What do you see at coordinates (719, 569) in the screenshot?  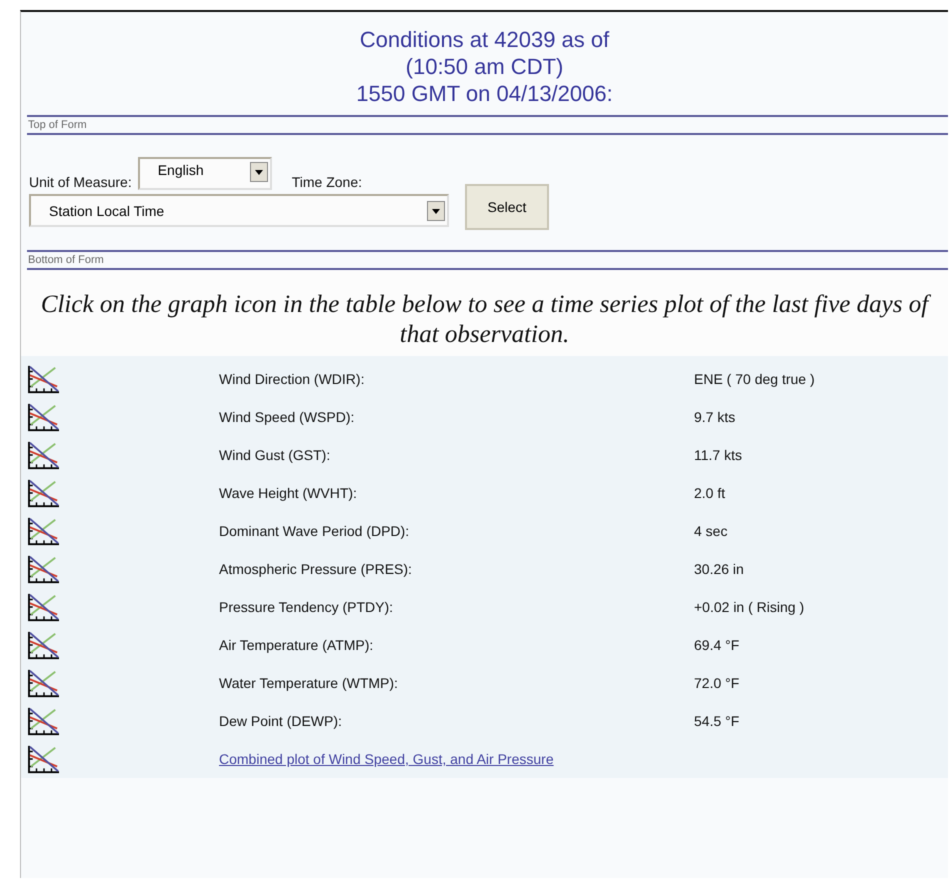 I see `observation-value: 30.26 in` at bounding box center [719, 569].